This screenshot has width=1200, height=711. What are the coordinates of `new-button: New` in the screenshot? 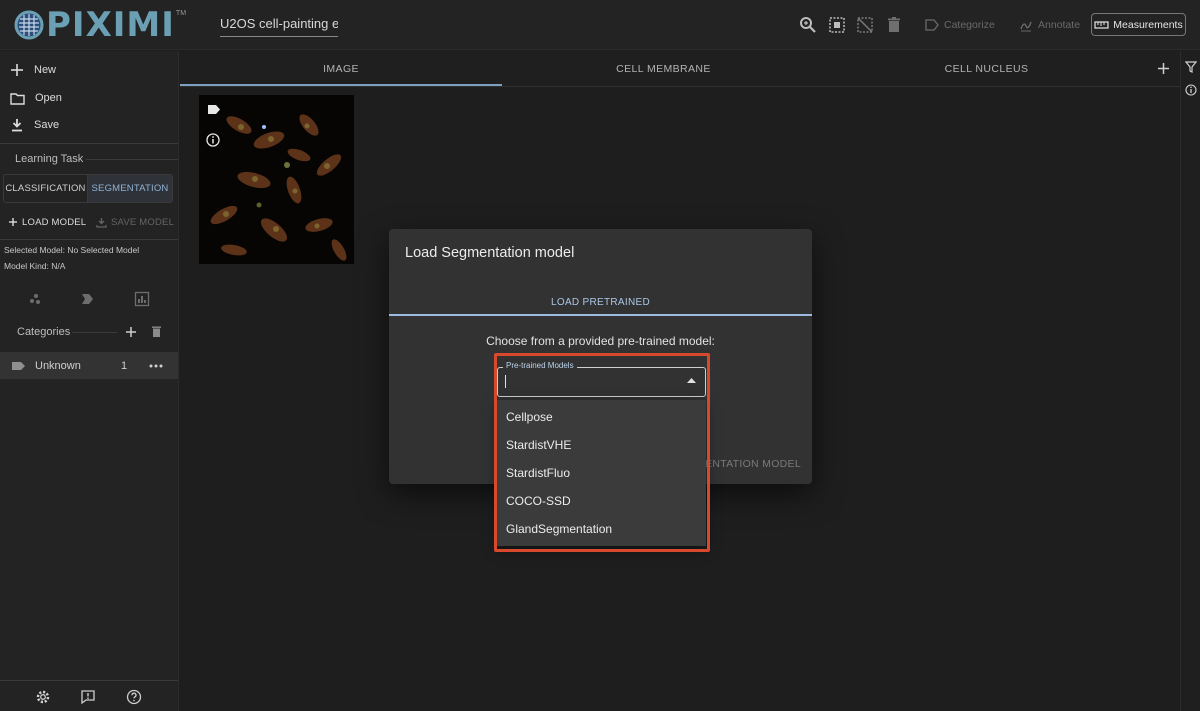 It's located at (33, 70).